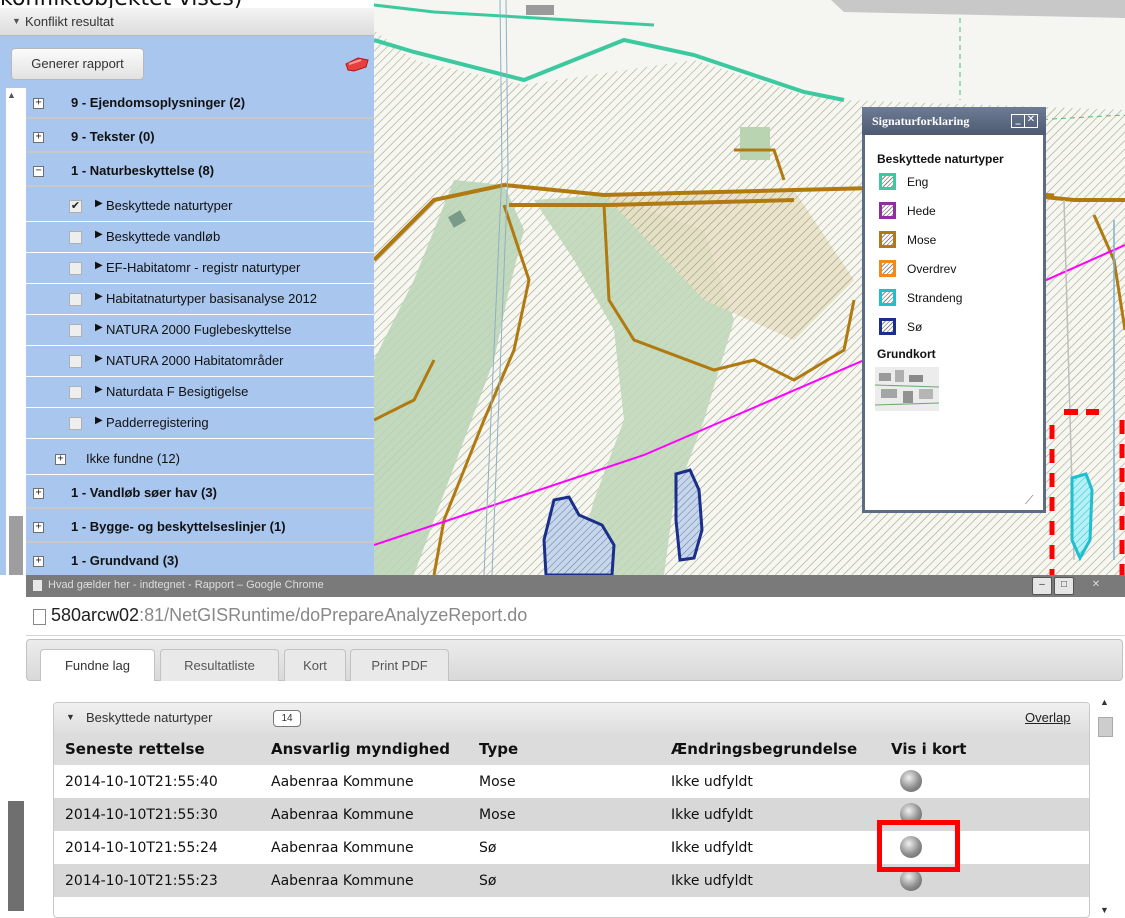 The height and width of the screenshot is (918, 1125). What do you see at coordinates (200, 392) in the screenshot?
I see `tree-layer-item: ▶ Naturdata F Besigtigelse` at bounding box center [200, 392].